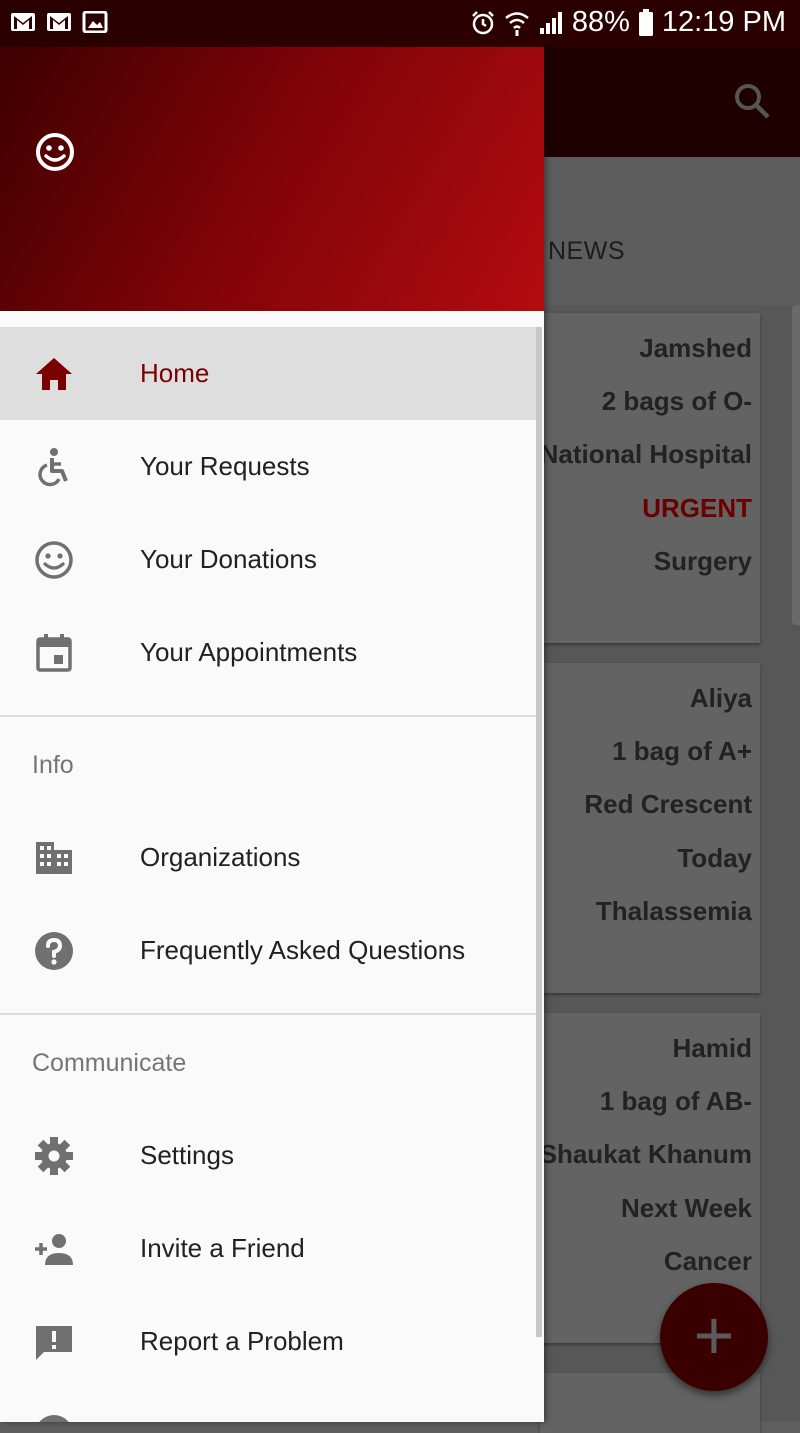 This screenshot has height=1433, width=800. Describe the element at coordinates (796, 465) in the screenshot. I see `list-scrollbar` at that location.